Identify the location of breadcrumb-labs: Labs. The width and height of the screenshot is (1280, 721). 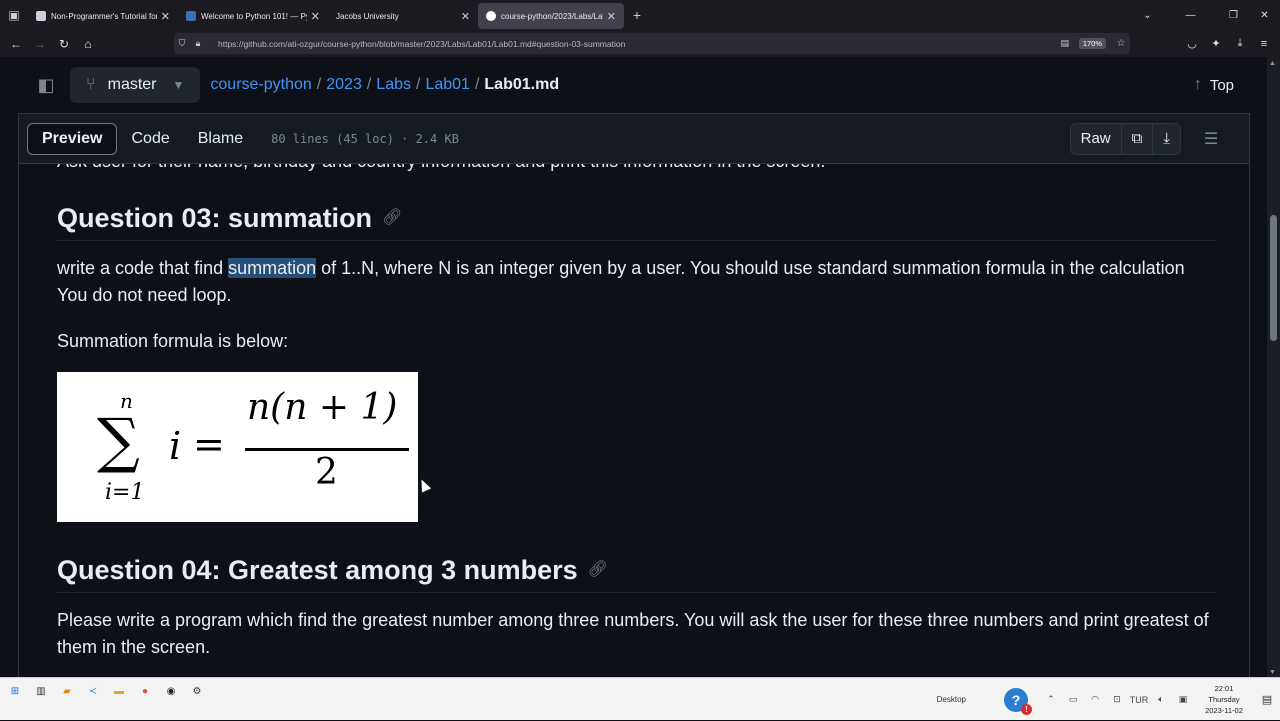
(393, 85).